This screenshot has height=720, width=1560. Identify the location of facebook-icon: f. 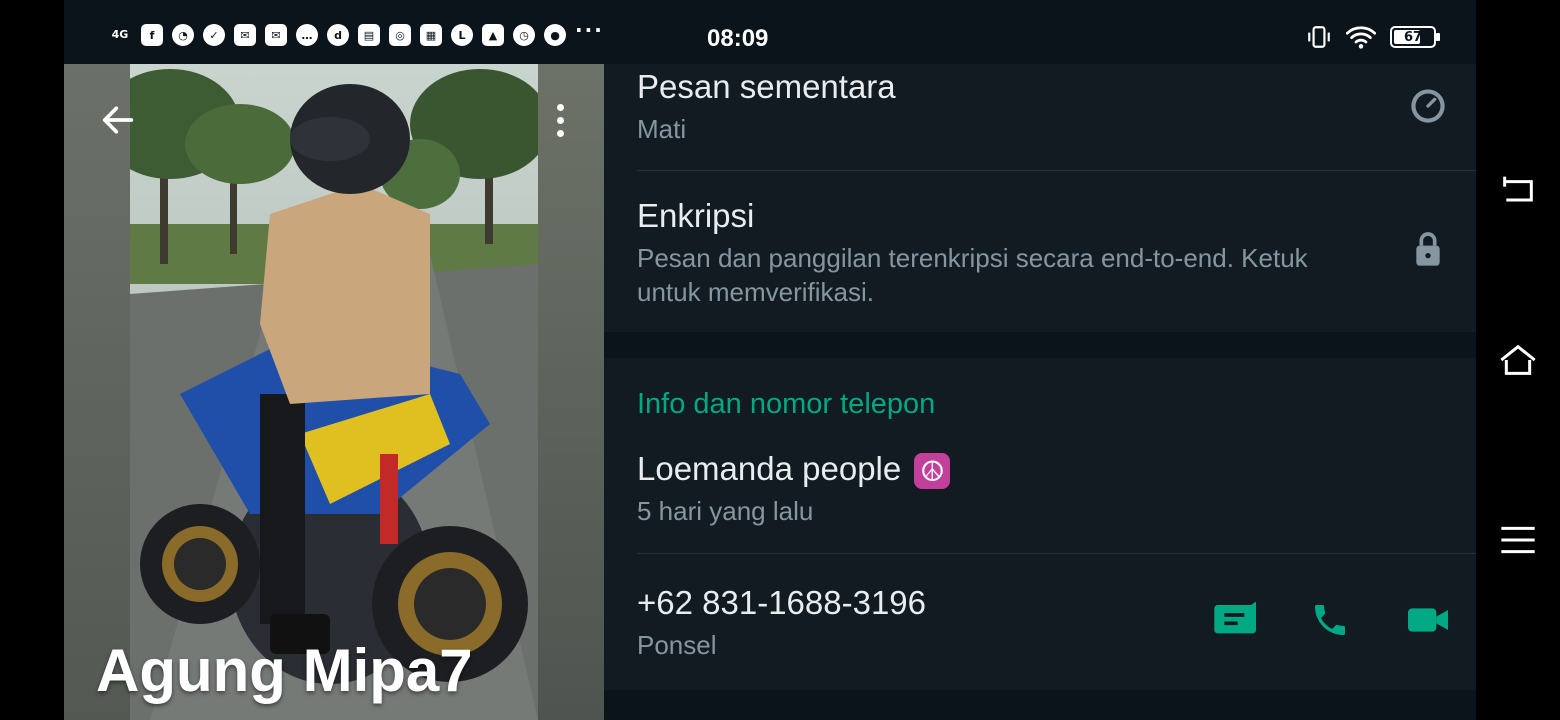
(152, 35).